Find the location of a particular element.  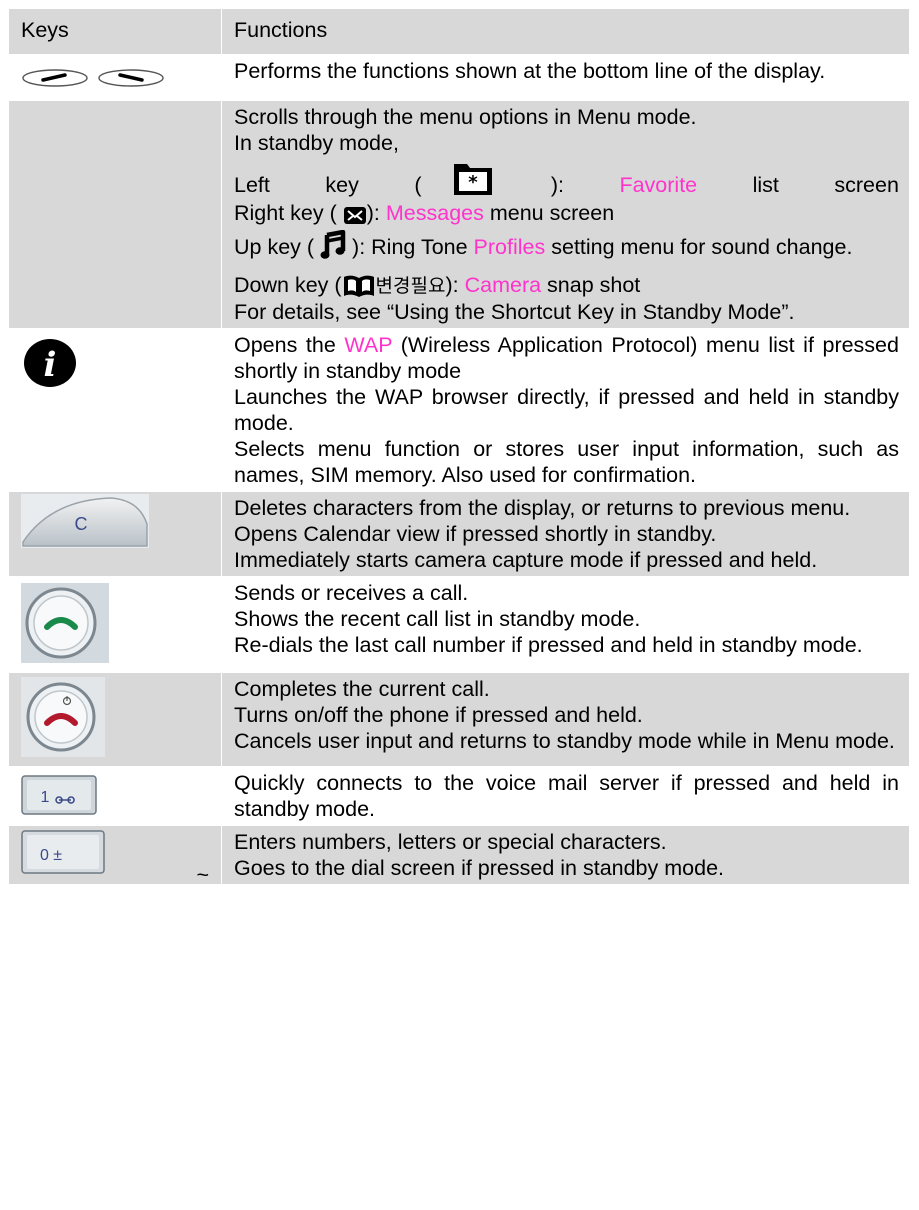

left-key-line: Left key ( * ): Favorite list screen is located at coordinates (566, 178).